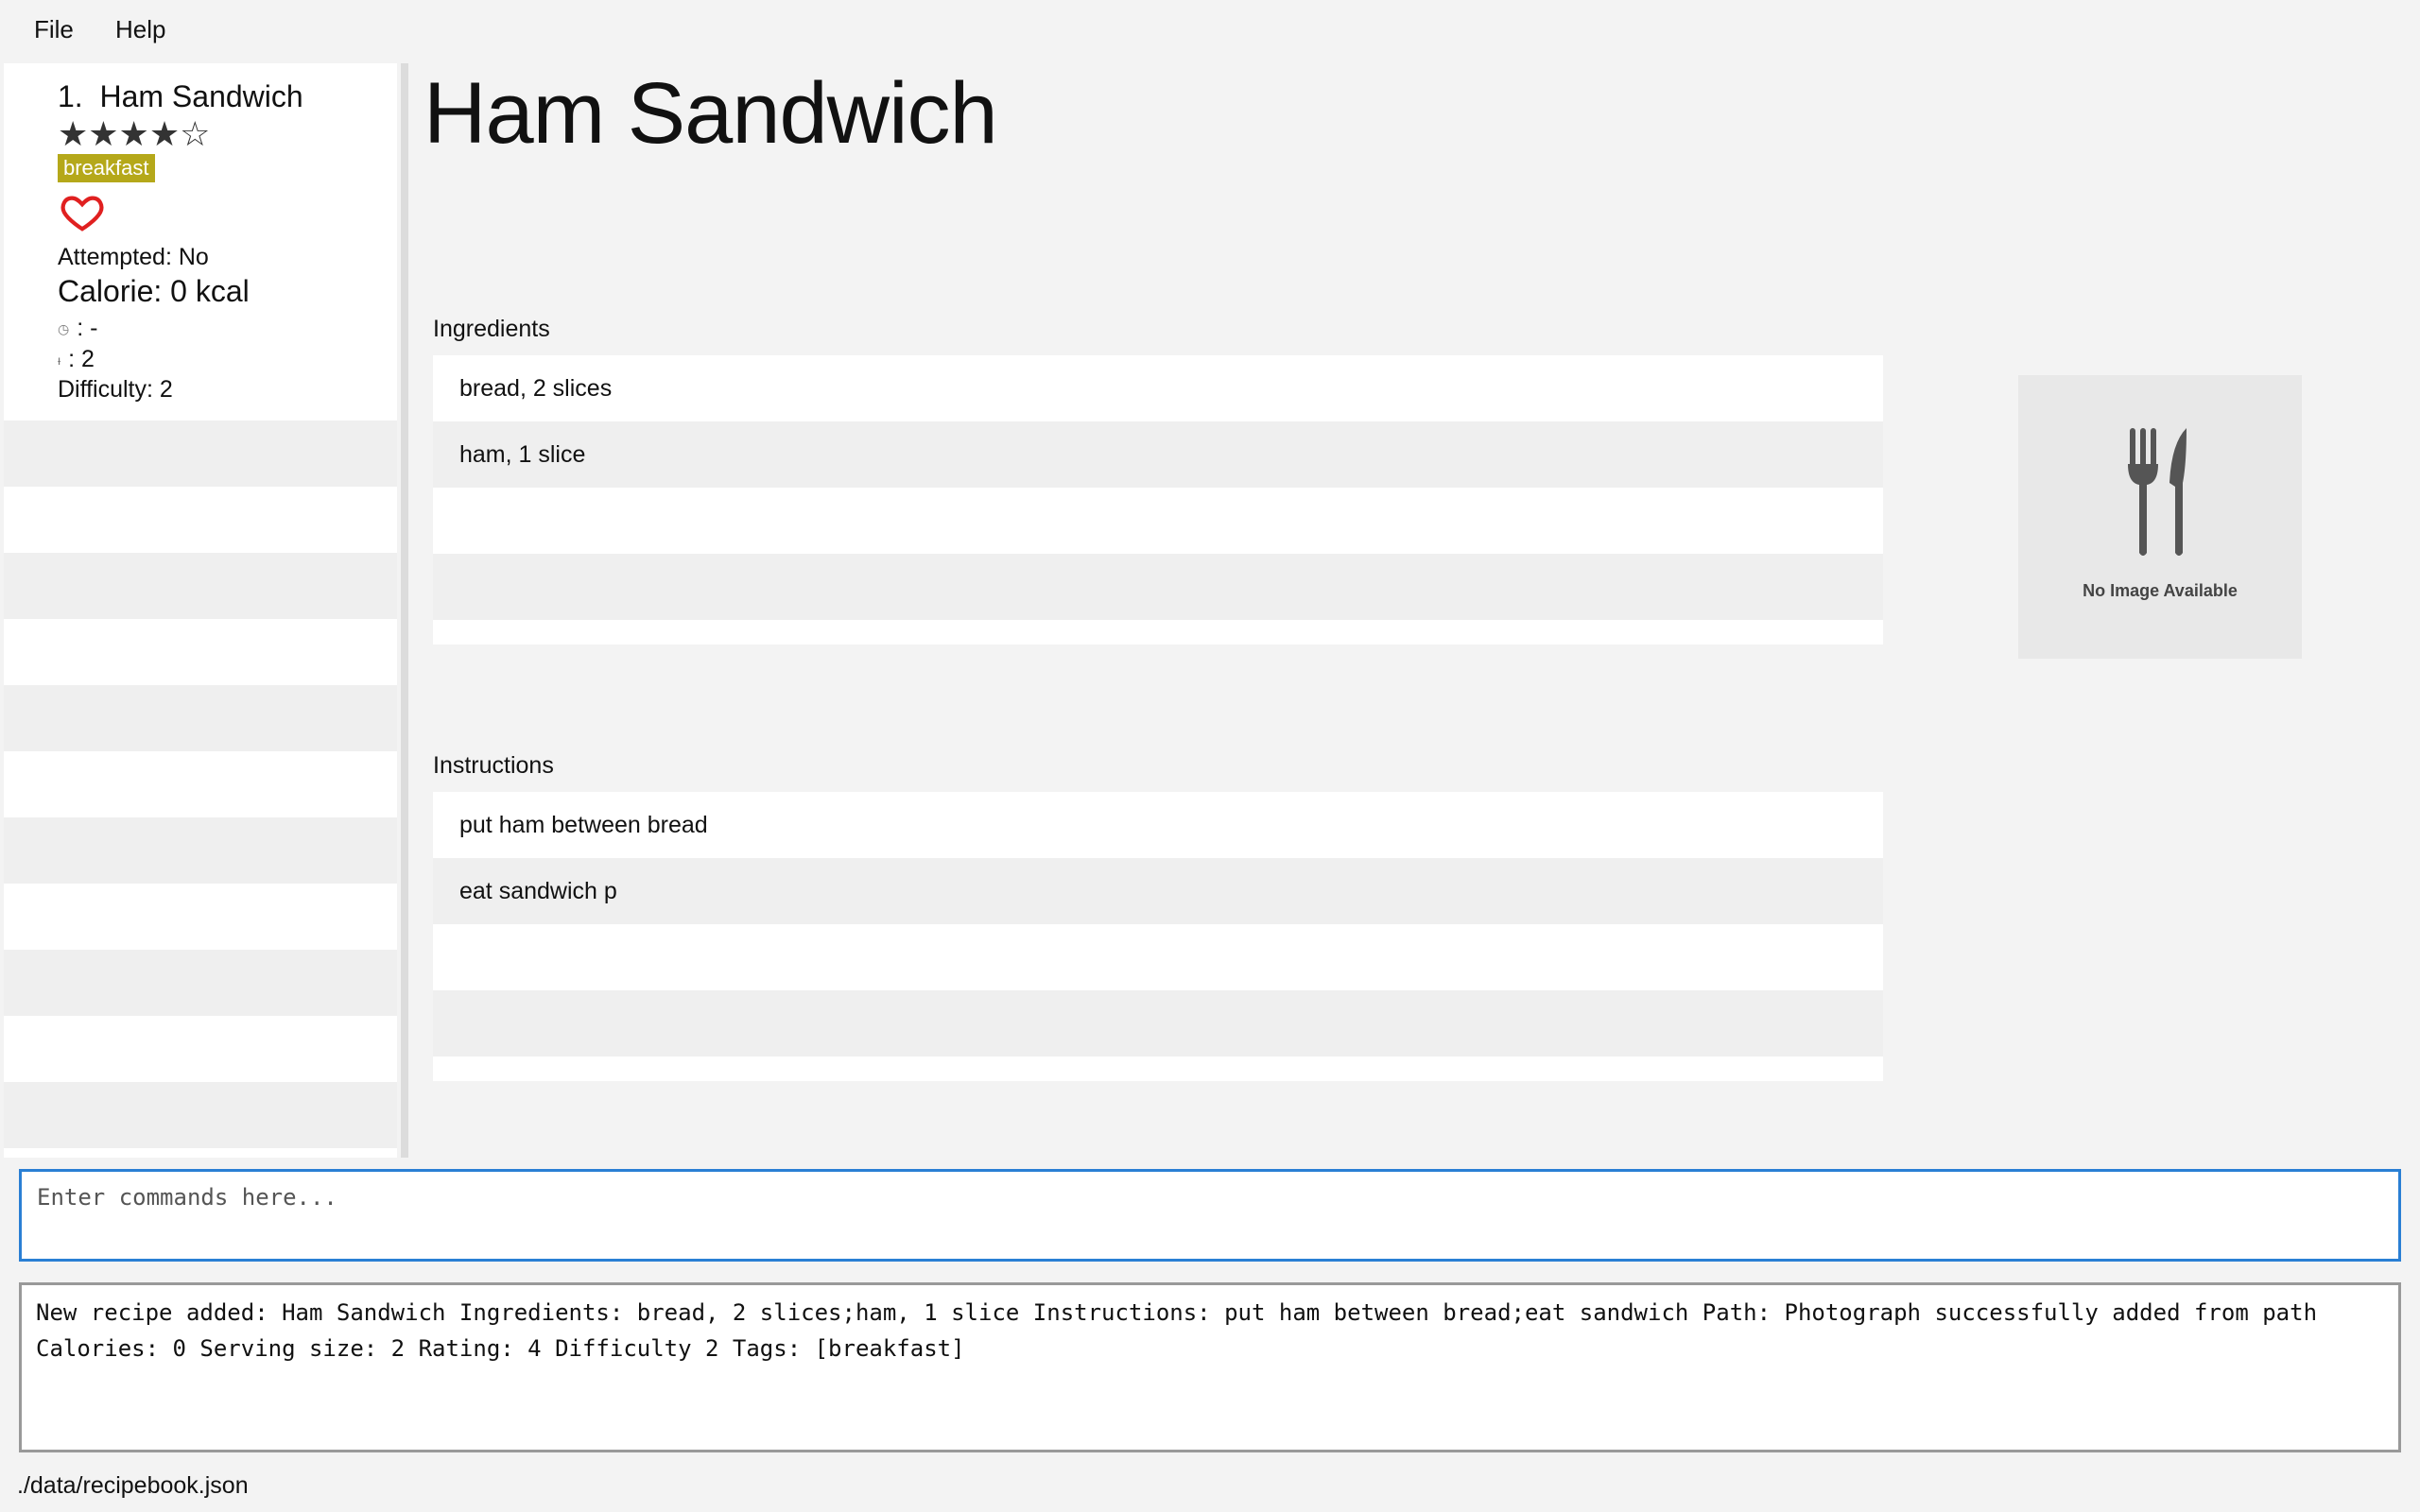 The image size is (2420, 1512). Describe the element at coordinates (82, 212) in the screenshot. I see `heart-outline-icon` at that location.